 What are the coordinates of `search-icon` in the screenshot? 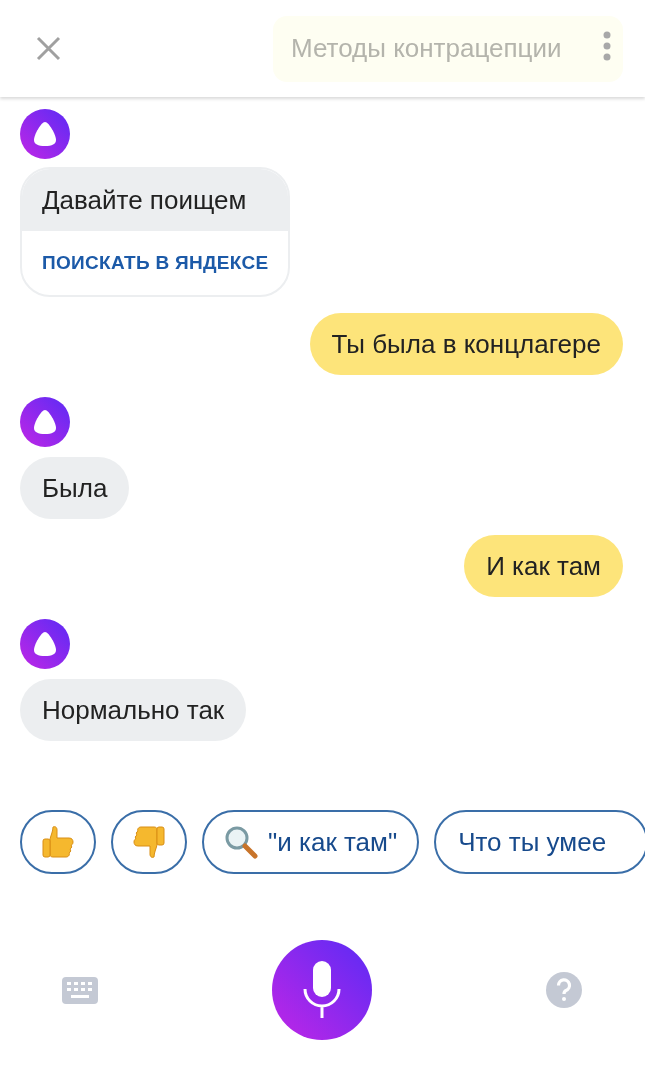 It's located at (241, 842).